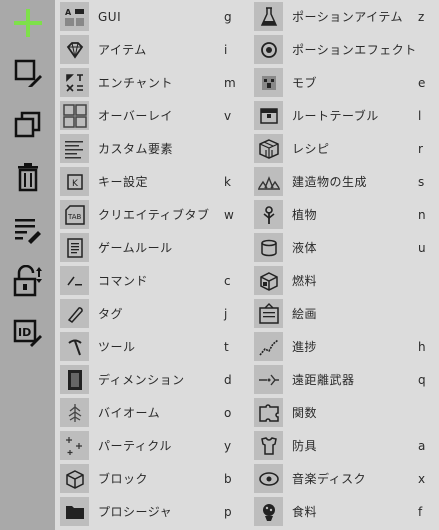 Image resolution: width=439 pixels, height=530 pixels. Describe the element at coordinates (268, 148) in the screenshot. I see `recipe-box-icon` at that location.